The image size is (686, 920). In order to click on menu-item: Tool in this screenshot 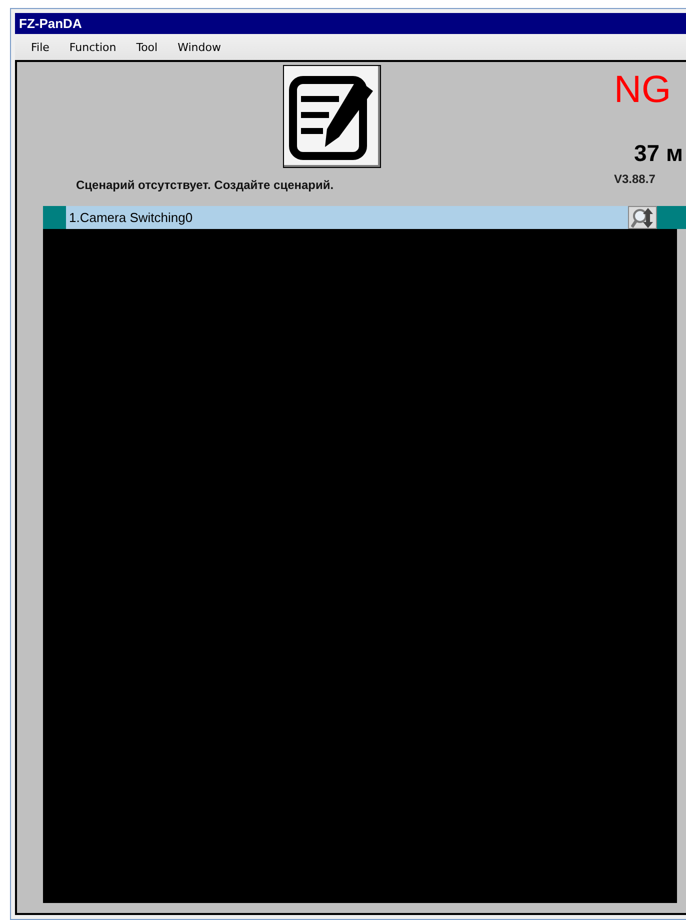, I will do `click(147, 47)`.